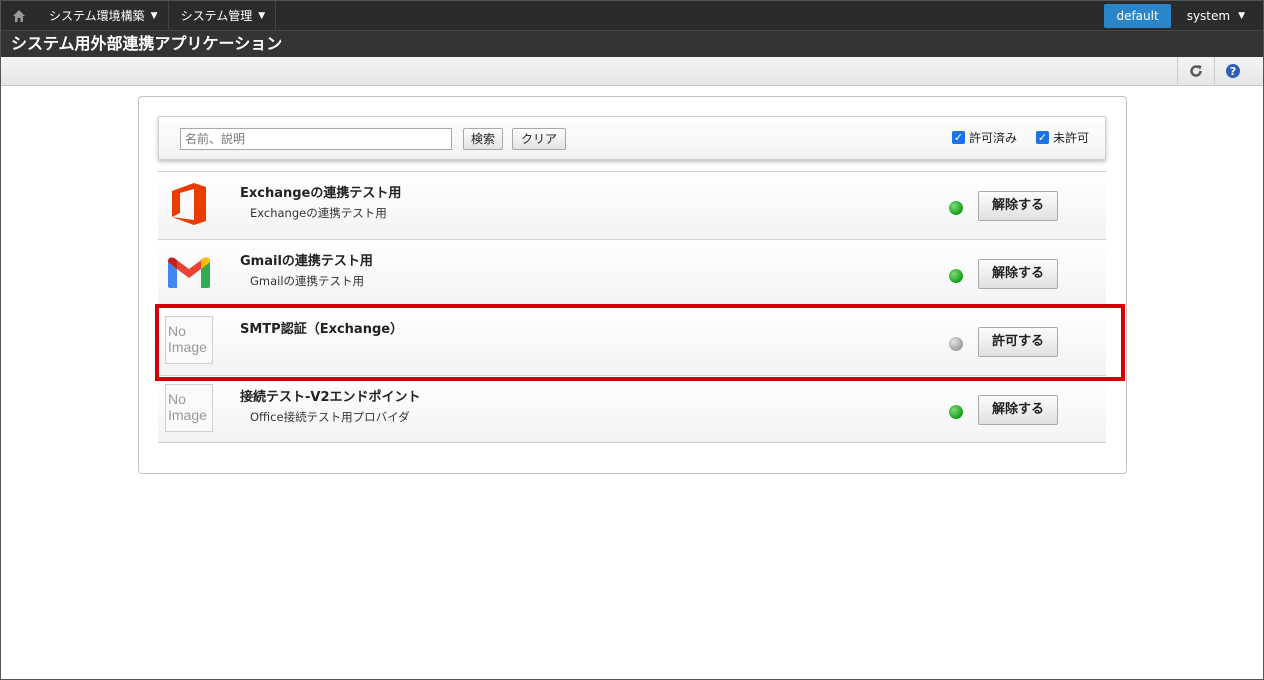 This screenshot has width=1264, height=680. What do you see at coordinates (539, 139) in the screenshot?
I see `clear-button: クリア` at bounding box center [539, 139].